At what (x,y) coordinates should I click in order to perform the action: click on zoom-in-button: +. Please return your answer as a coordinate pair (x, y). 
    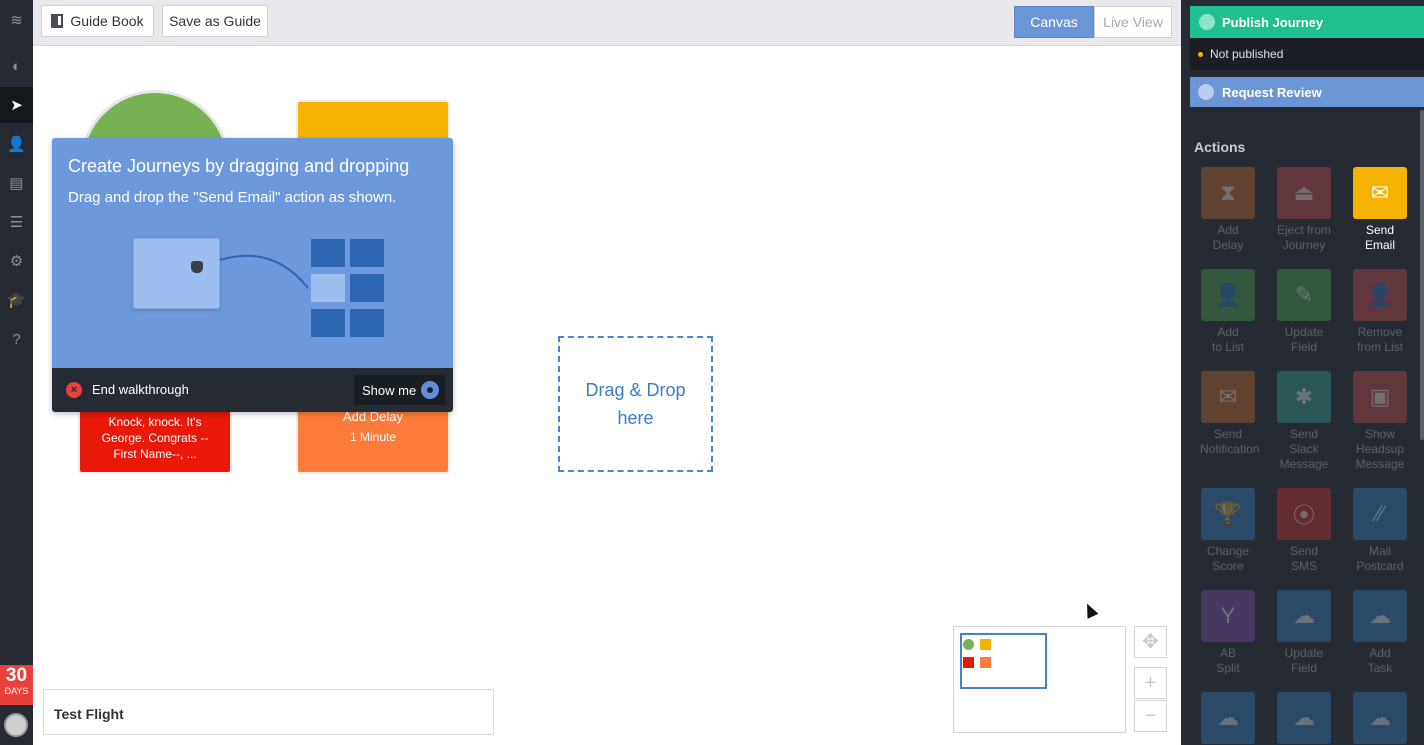
    Looking at the image, I should click on (1150, 683).